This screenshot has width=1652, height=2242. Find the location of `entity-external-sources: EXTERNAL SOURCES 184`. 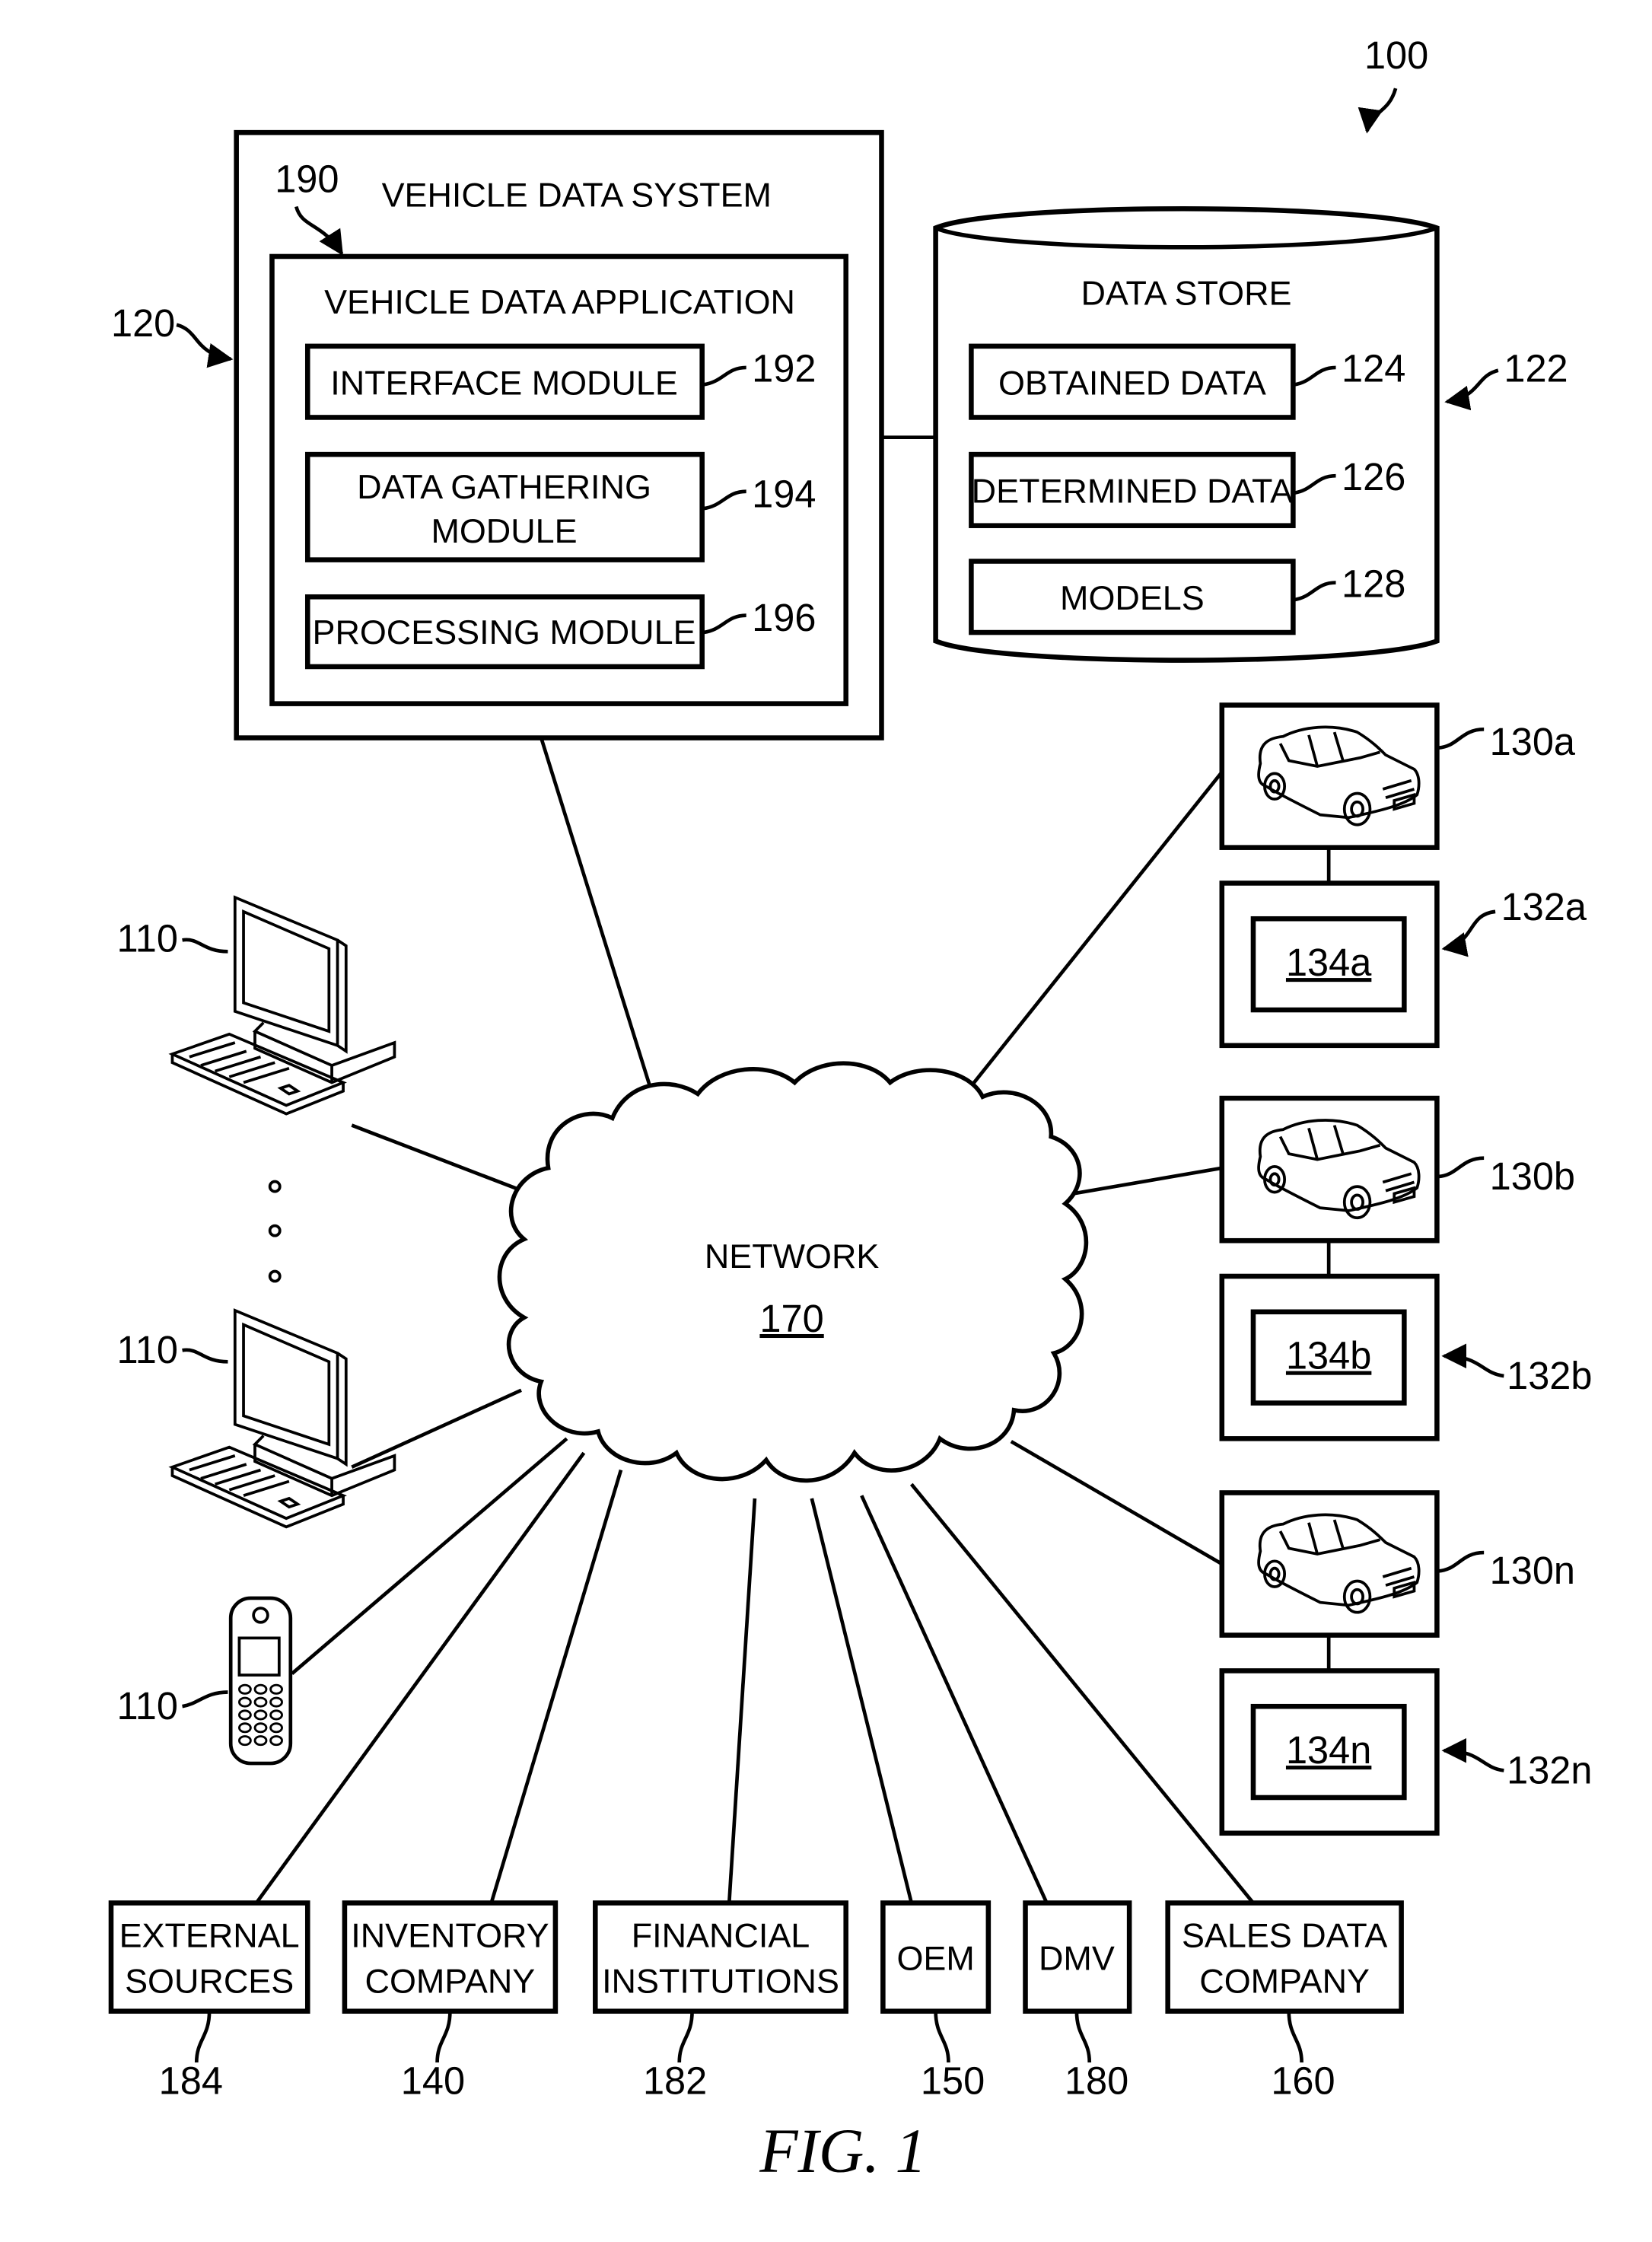

entity-external-sources: EXTERNAL SOURCES 184 is located at coordinates (209, 2001).